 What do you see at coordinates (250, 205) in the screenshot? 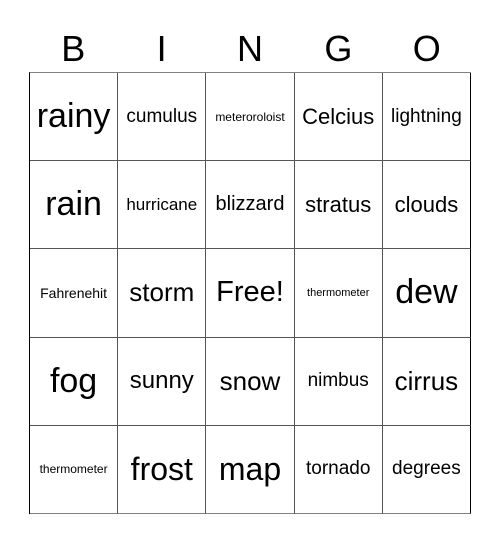
I see `bingo-cell: blizzard` at bounding box center [250, 205].